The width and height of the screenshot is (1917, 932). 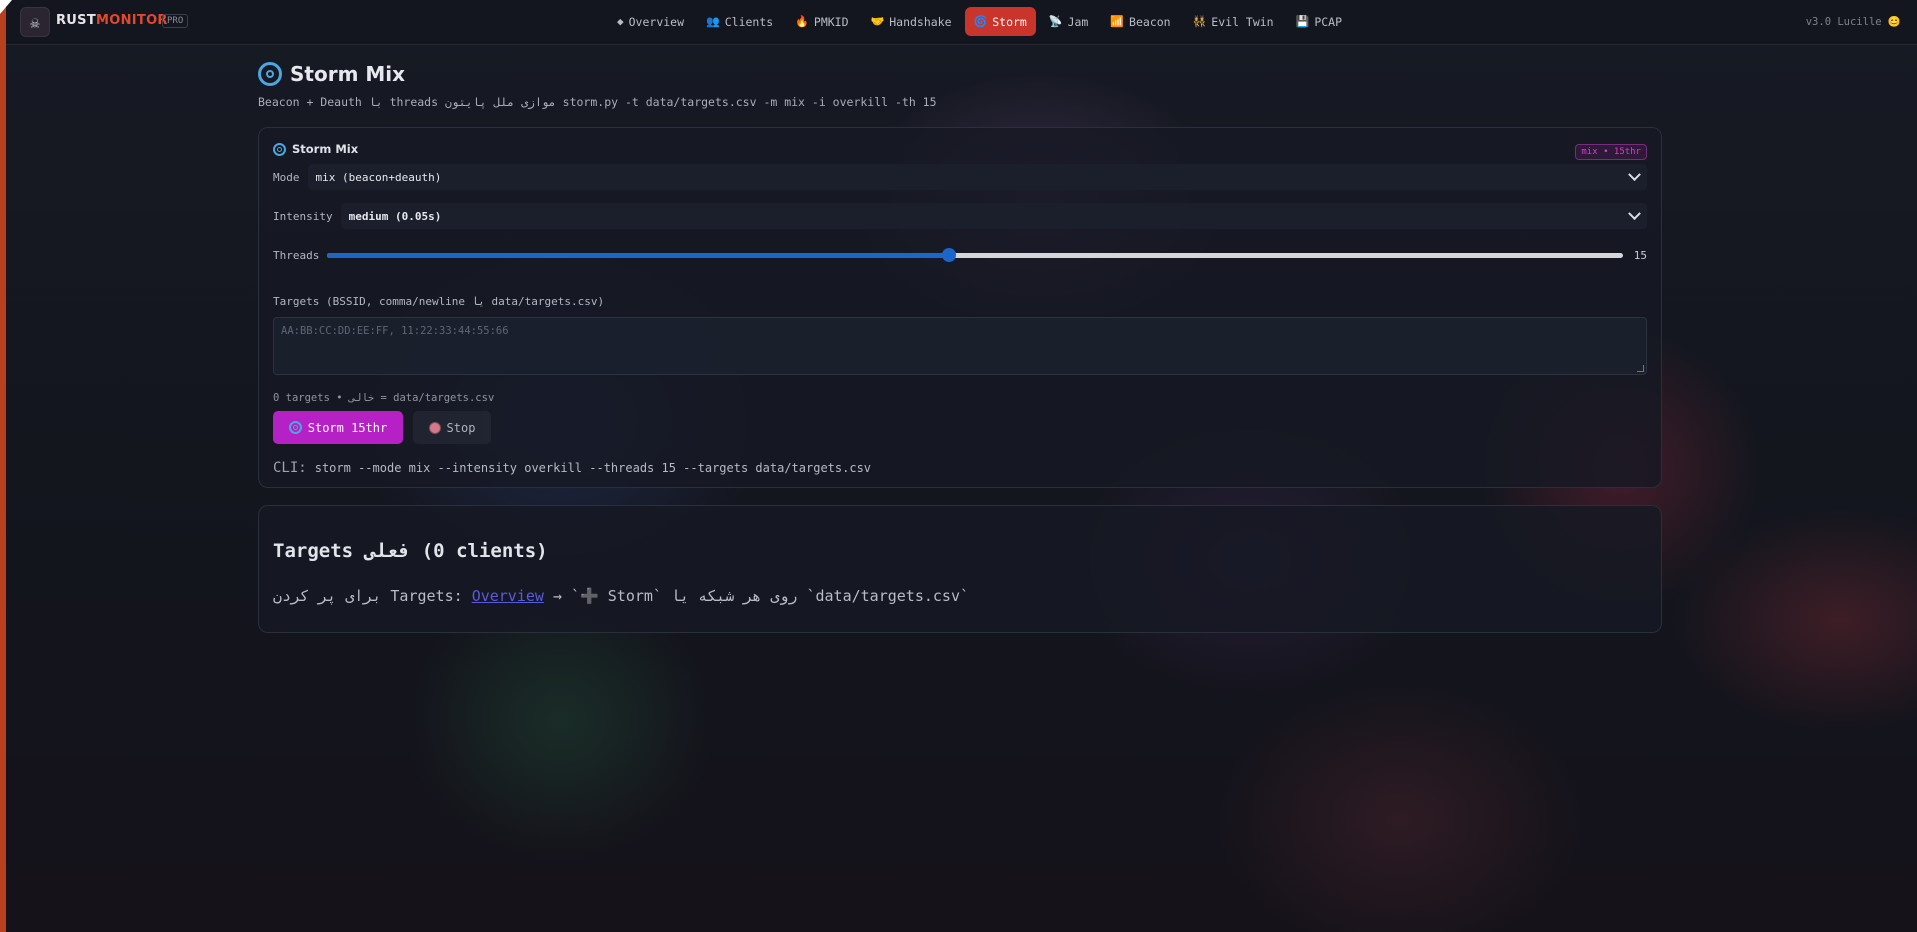 I want to click on overview-icon: ◆, so click(x=620, y=21).